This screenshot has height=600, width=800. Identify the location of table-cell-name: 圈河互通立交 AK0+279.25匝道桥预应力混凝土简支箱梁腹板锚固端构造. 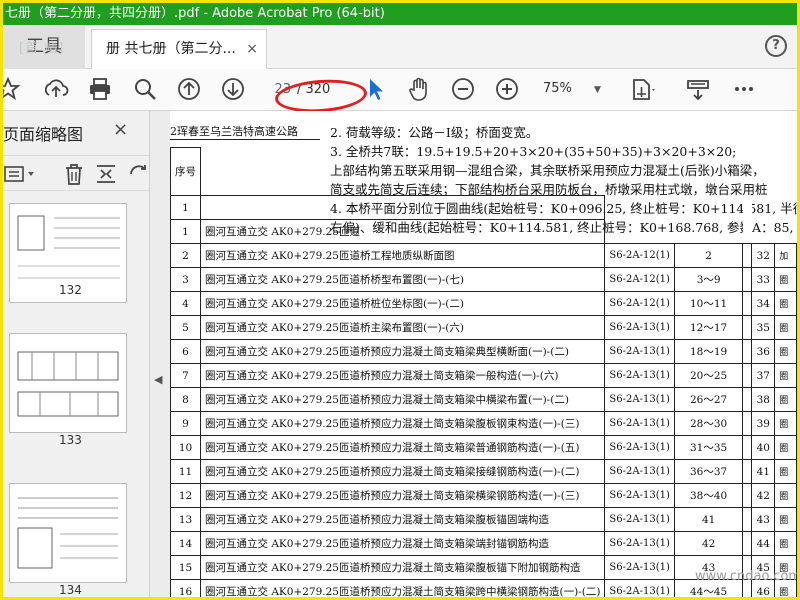
(402, 519).